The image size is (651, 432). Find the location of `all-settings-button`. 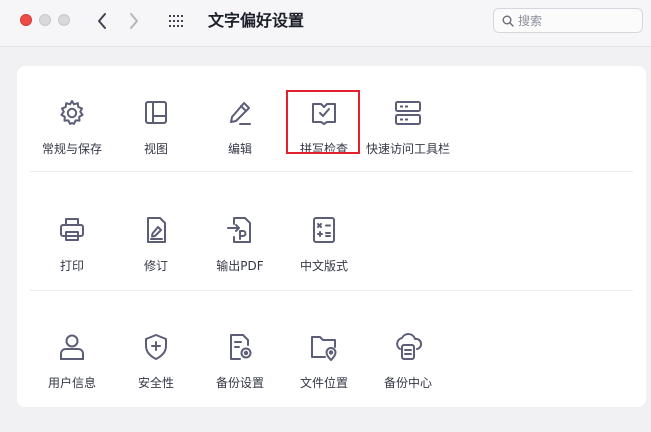

all-settings-button is located at coordinates (176, 21).